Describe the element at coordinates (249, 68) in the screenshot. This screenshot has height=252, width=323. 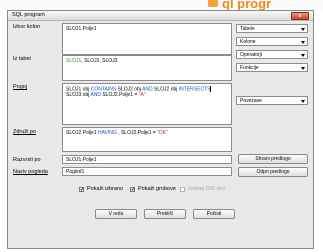
I see `funkcije-dropdown-value: Funkcije` at that location.